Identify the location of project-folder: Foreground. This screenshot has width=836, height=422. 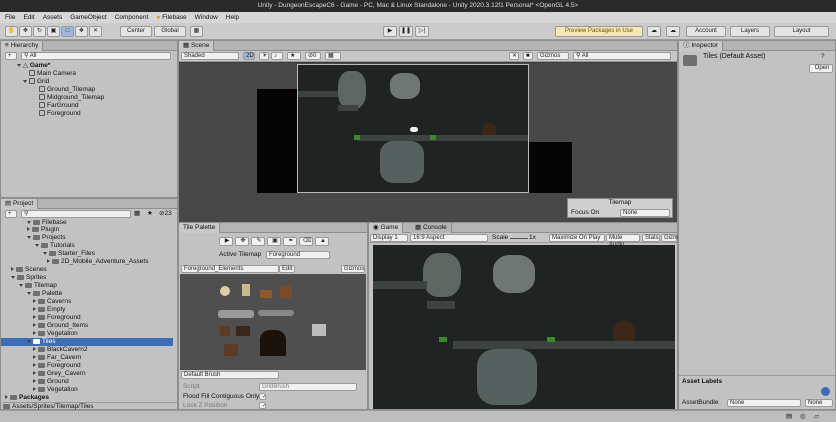
(57, 318).